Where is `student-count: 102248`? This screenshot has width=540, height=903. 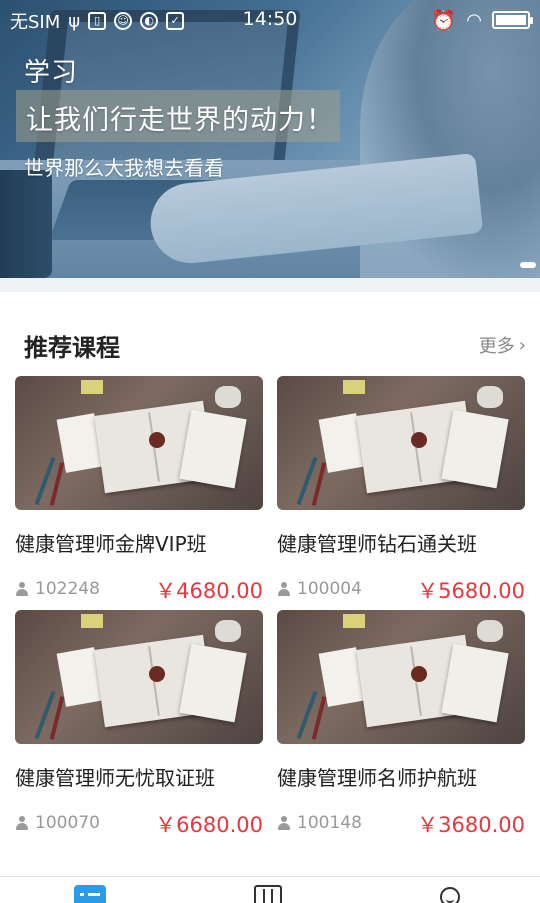
student-count: 102248 is located at coordinates (67, 589).